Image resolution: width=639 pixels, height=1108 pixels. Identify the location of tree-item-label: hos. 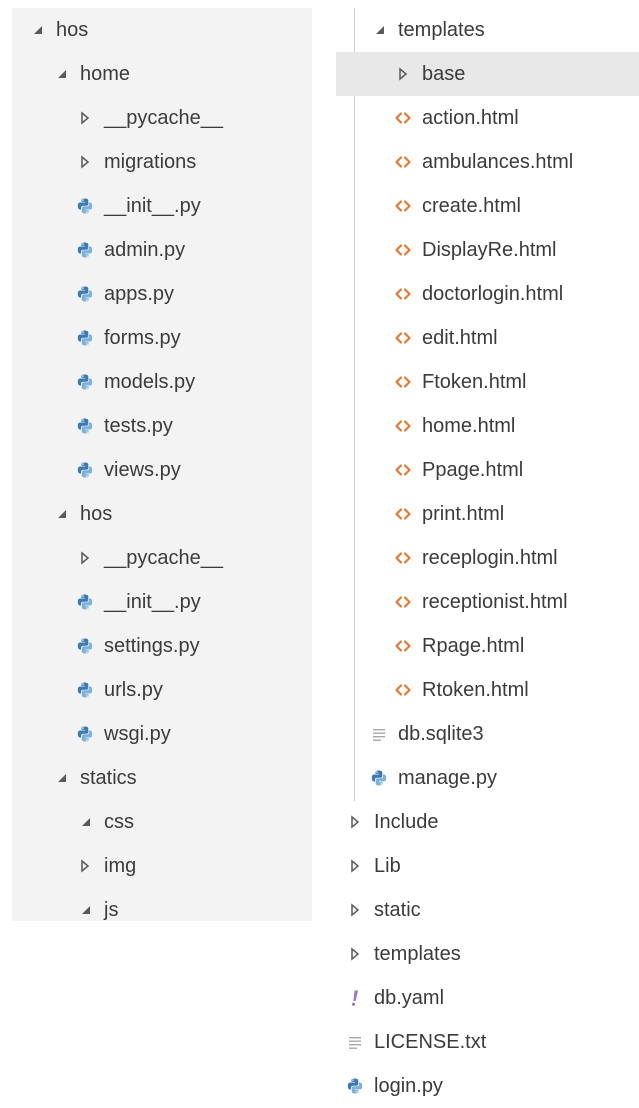
(72, 30).